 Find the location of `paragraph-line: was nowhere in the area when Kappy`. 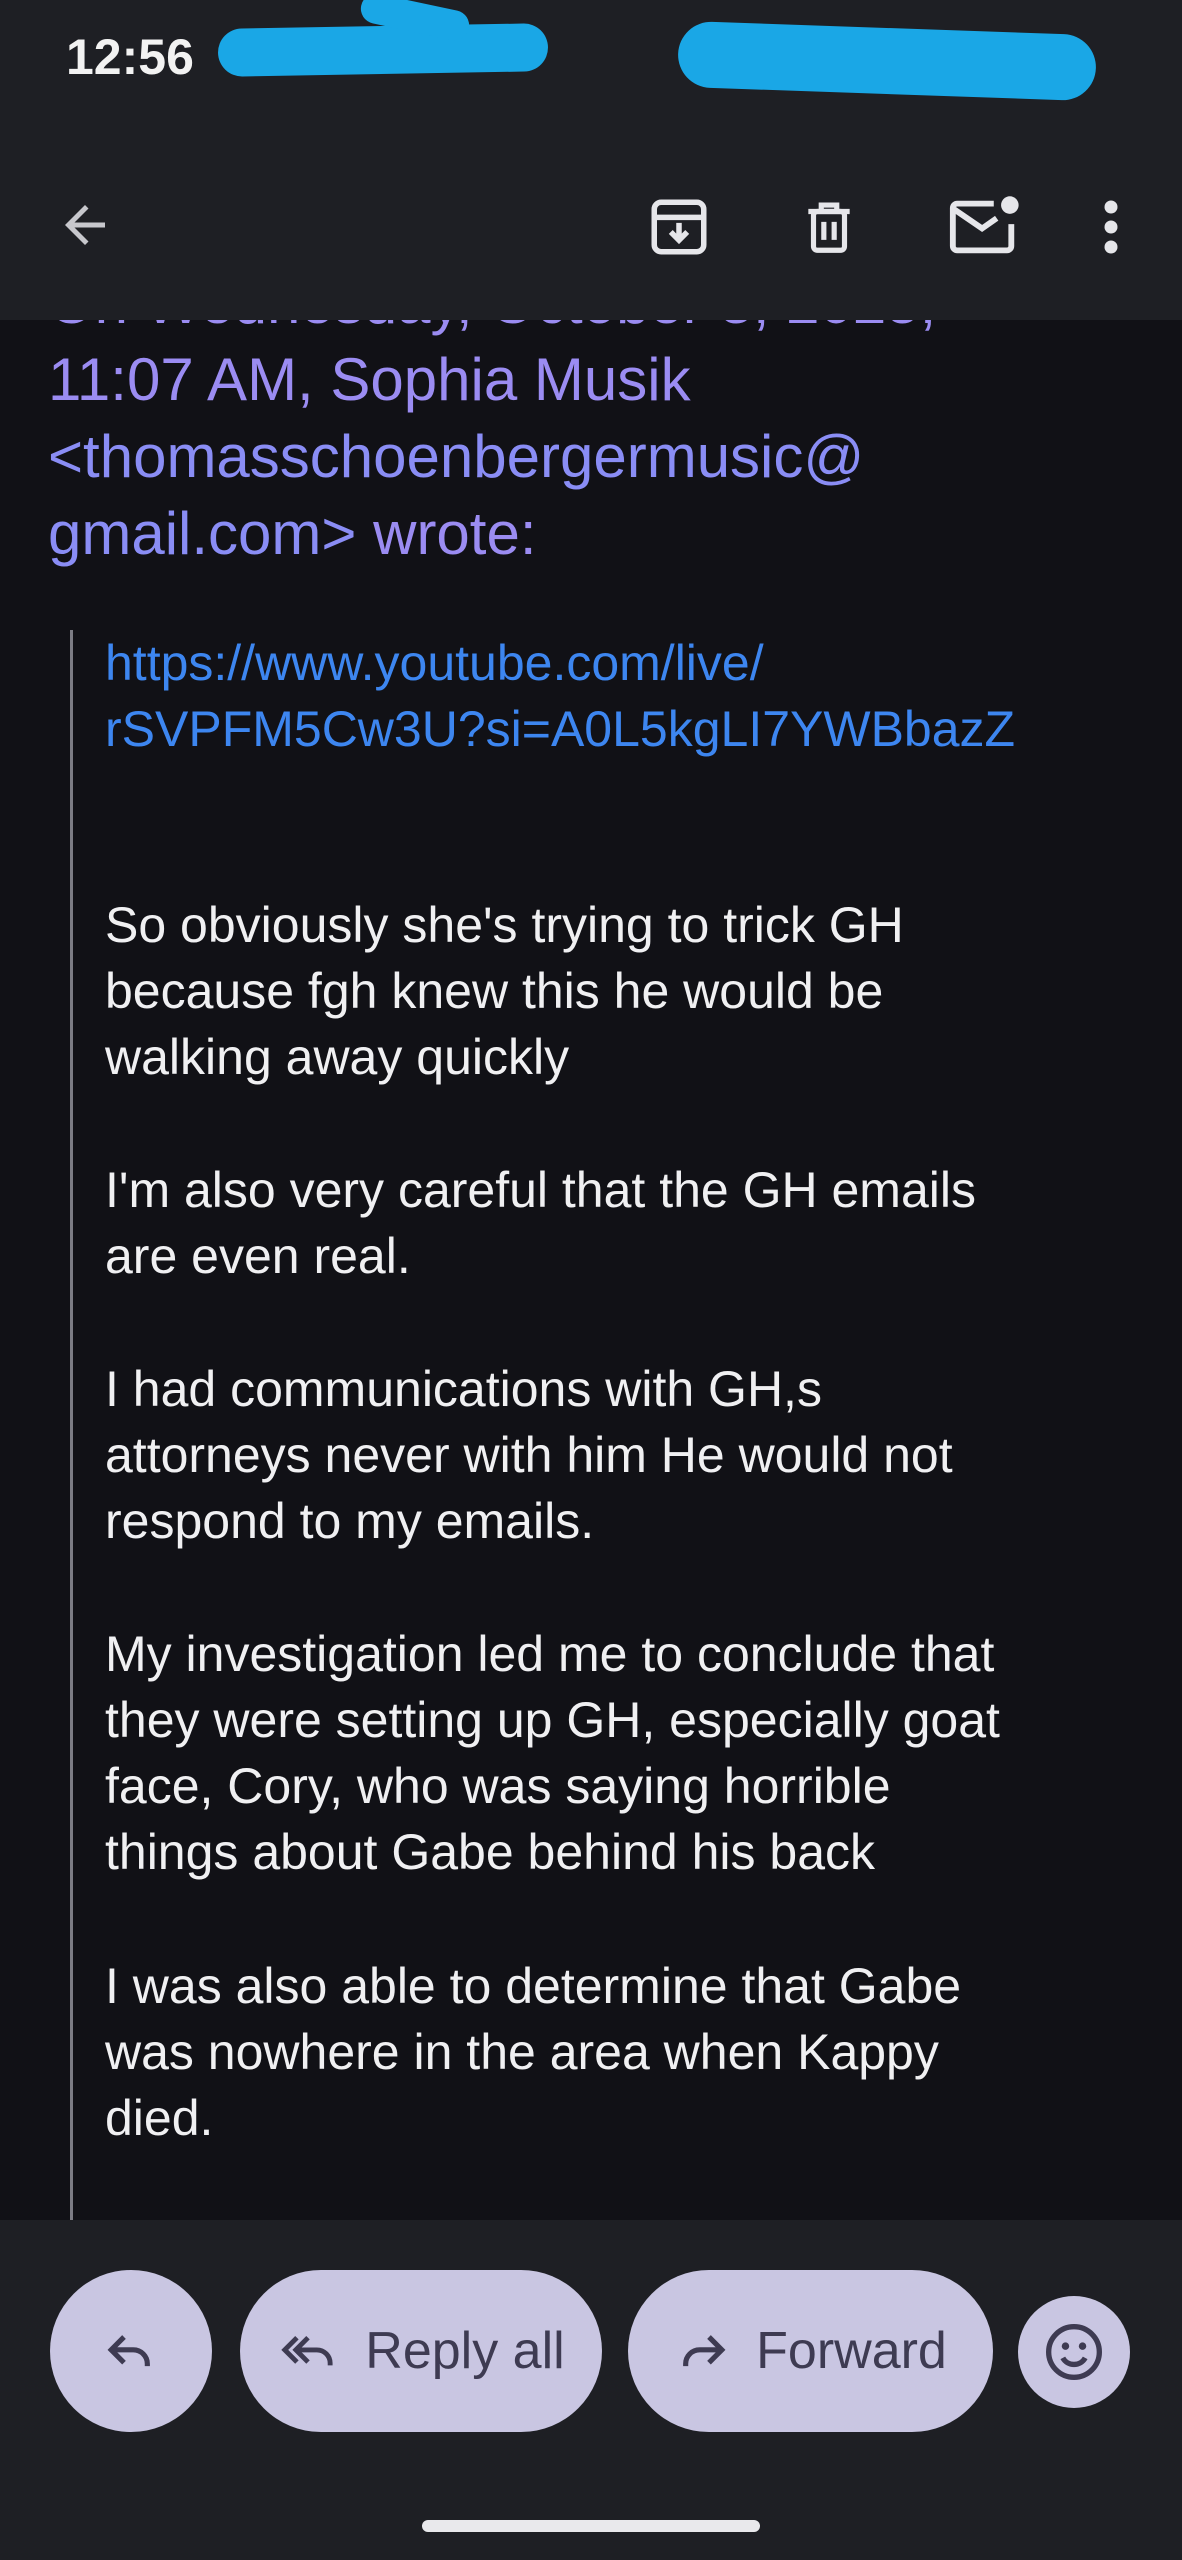

paragraph-line: was nowhere in the area when Kappy is located at coordinates (522, 2052).